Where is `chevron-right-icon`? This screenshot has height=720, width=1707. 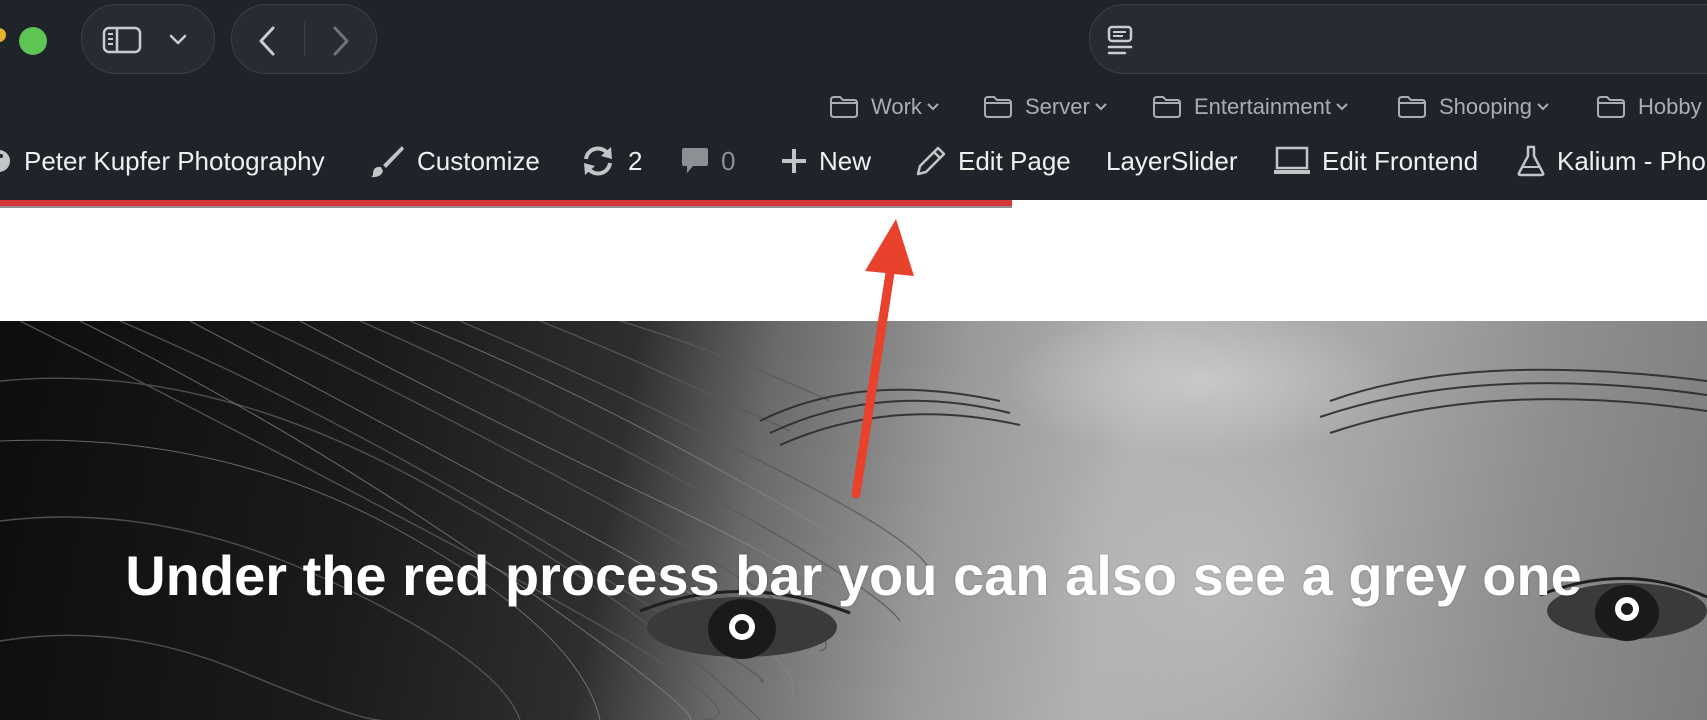
chevron-right-icon is located at coordinates (340, 41).